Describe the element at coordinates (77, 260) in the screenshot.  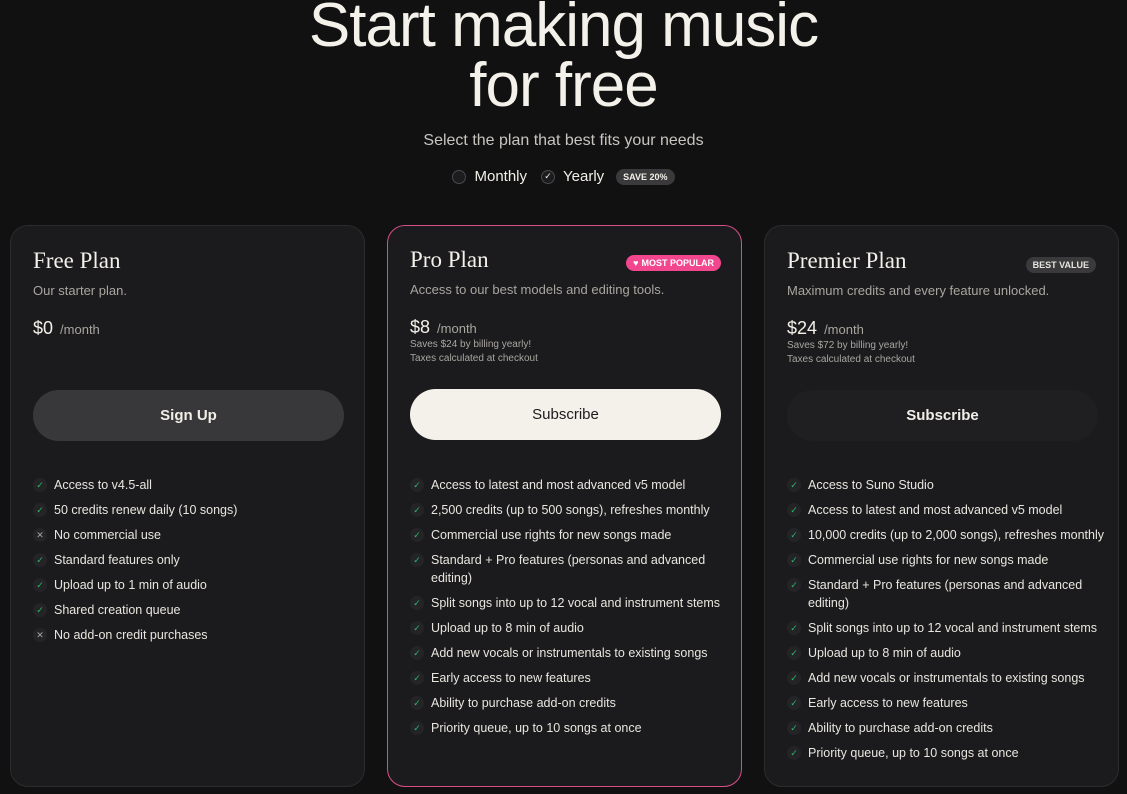
I see `plan-name: Free Plan` at that location.